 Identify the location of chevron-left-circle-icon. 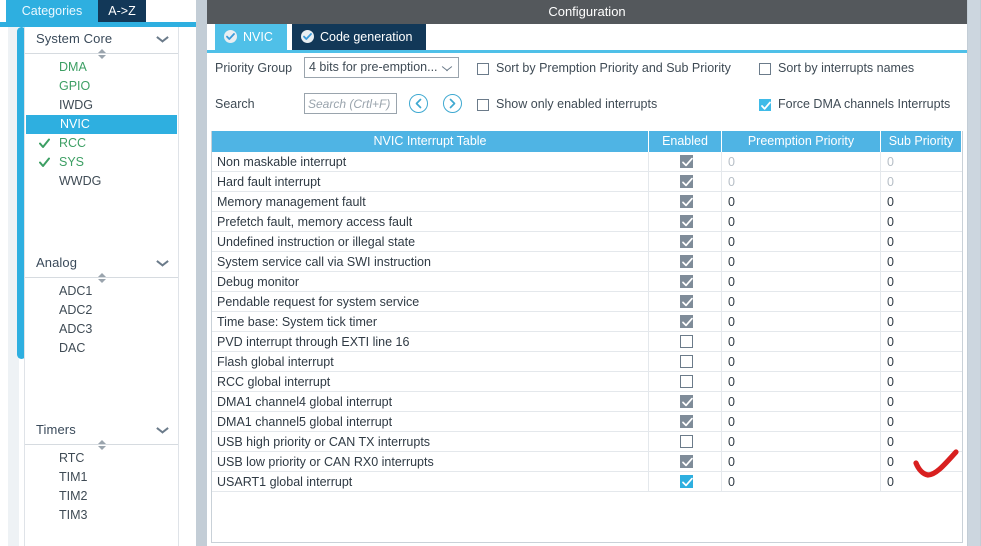
(418, 103).